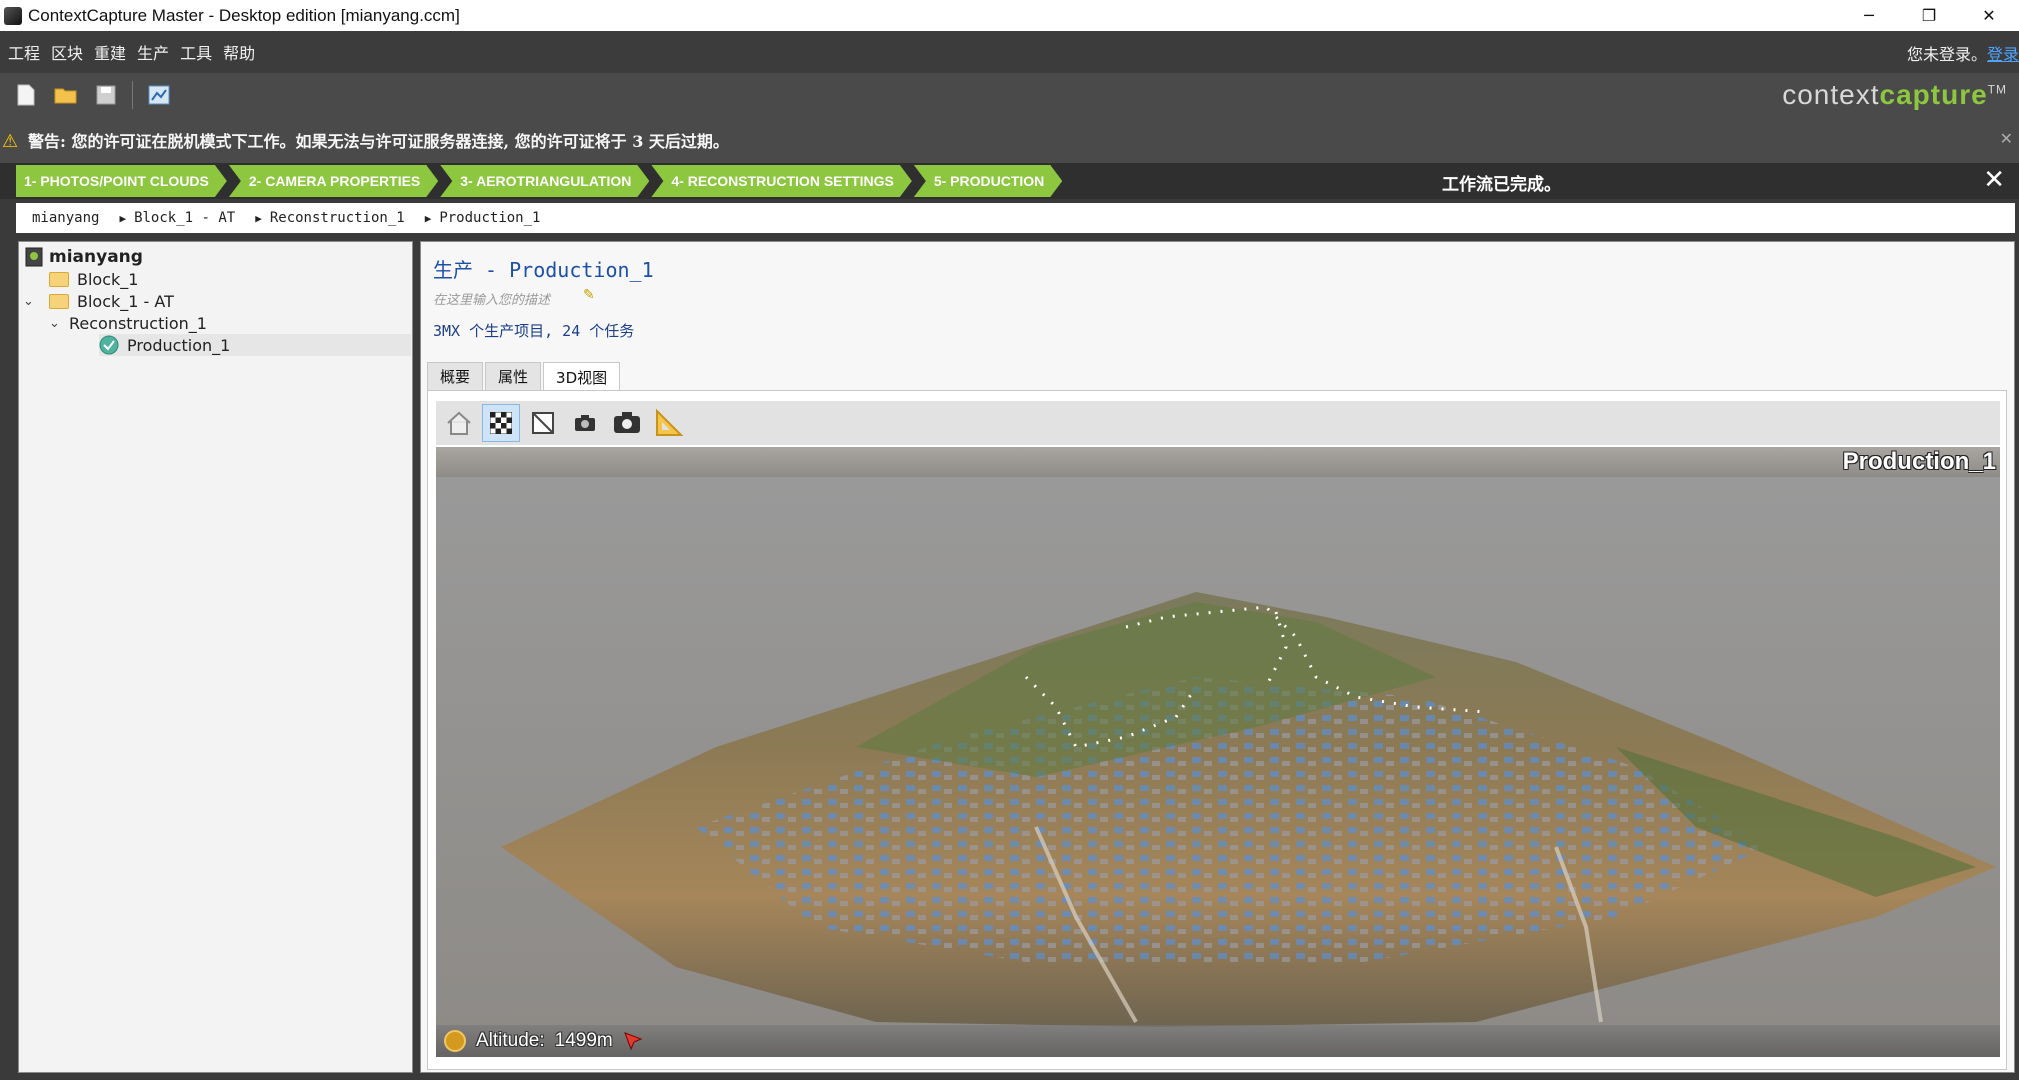 Image resolution: width=2019 pixels, height=1080 pixels. Describe the element at coordinates (633, 1041) in the screenshot. I see `compass-arrow-icon` at that location.